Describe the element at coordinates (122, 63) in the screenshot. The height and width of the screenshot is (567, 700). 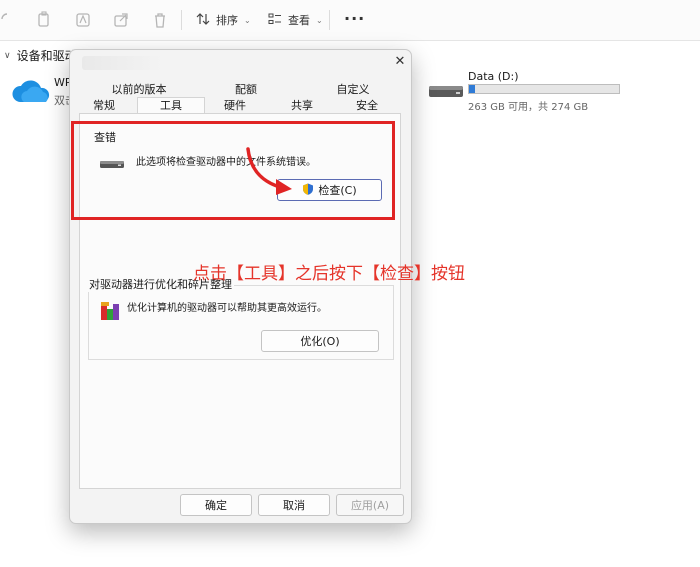
I see `dialog-title` at that location.